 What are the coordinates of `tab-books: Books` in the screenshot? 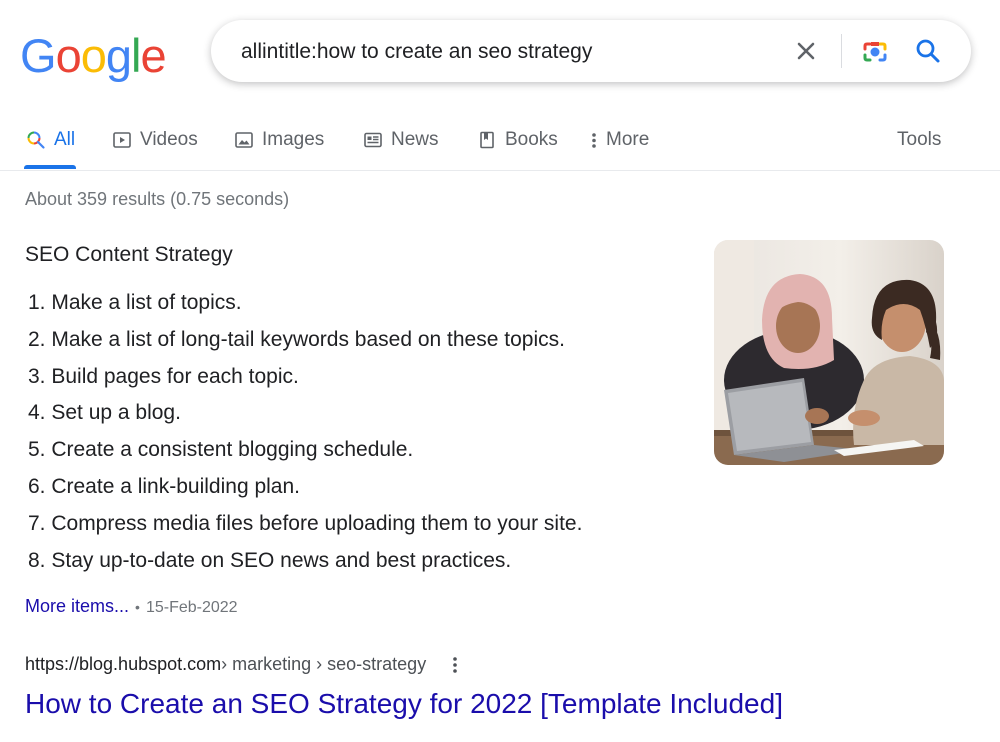 It's located at (517, 140).